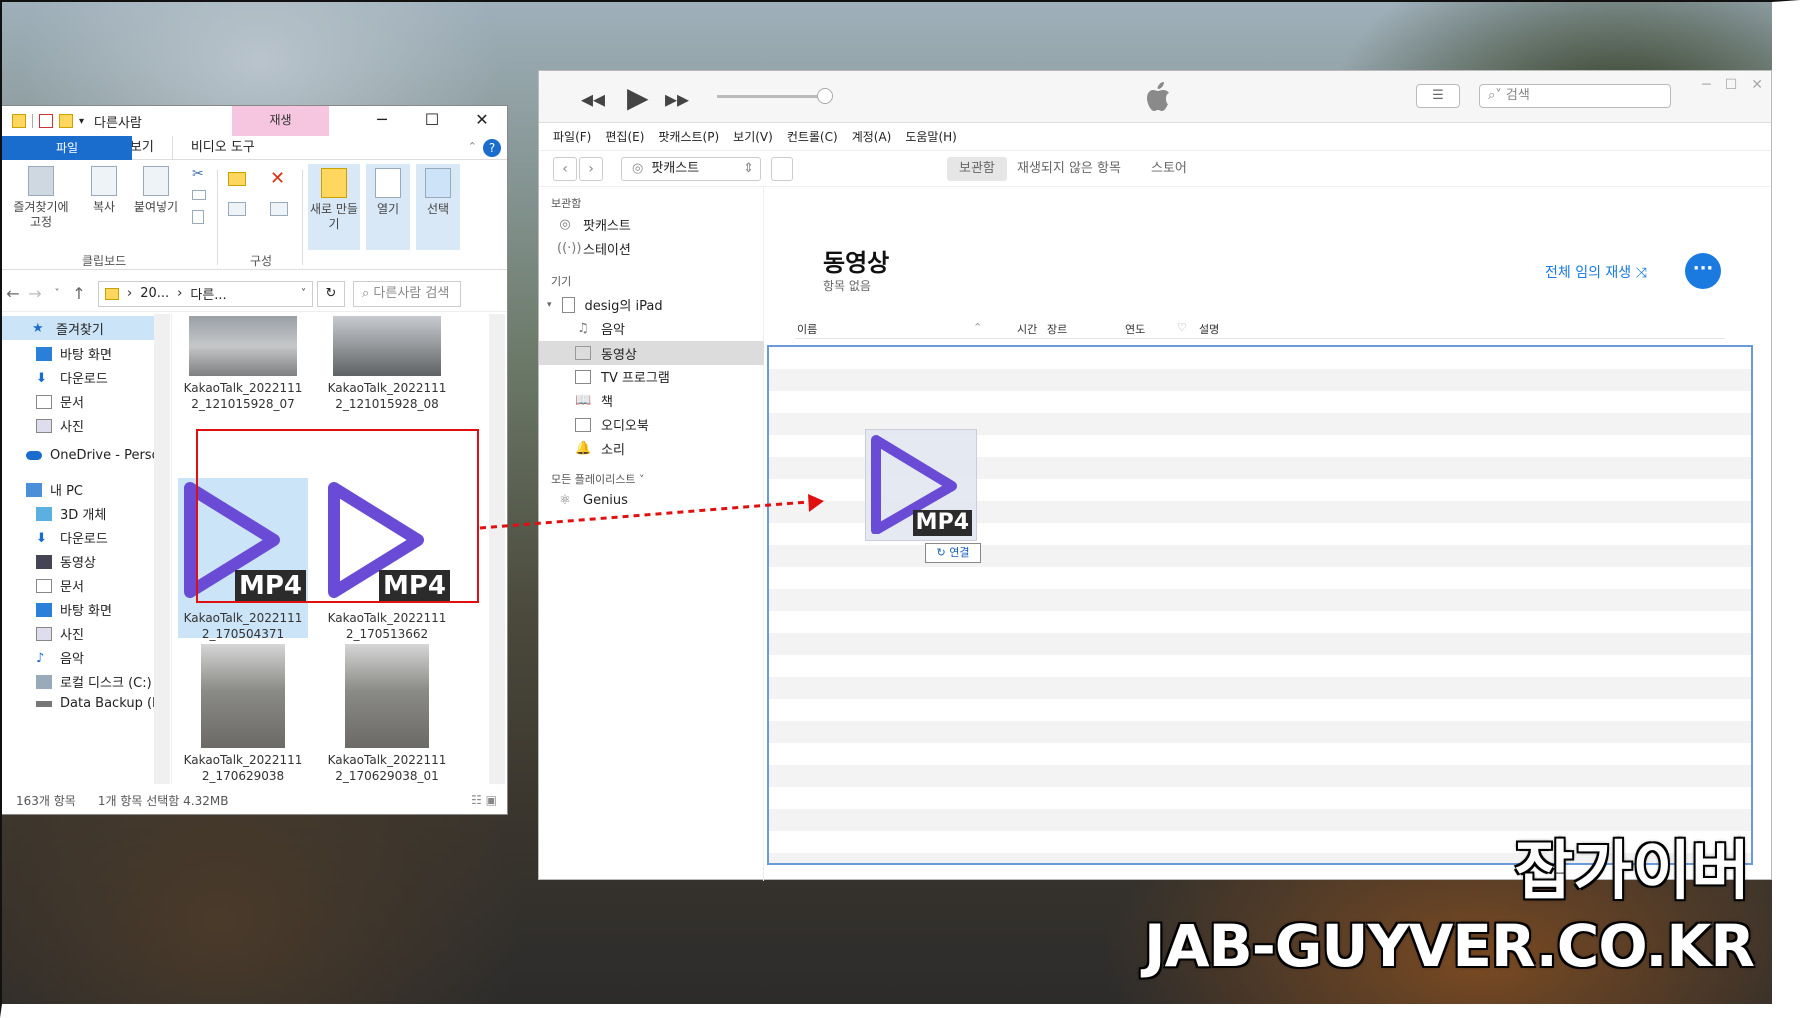  I want to click on forward-icon: ›, so click(591, 168).